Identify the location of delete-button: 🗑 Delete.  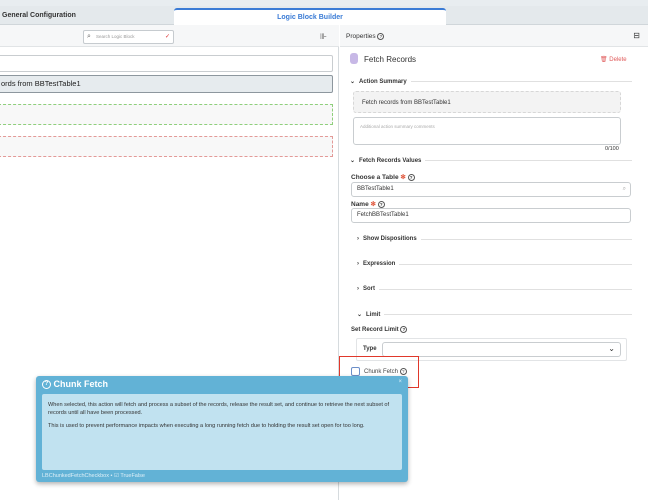
(613, 59).